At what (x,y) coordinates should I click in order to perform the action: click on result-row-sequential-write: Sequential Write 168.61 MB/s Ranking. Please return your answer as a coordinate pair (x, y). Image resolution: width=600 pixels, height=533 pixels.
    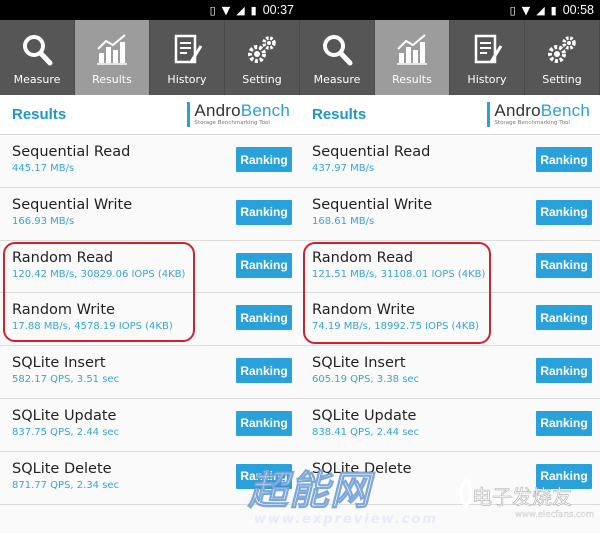
    Looking at the image, I should click on (450, 214).